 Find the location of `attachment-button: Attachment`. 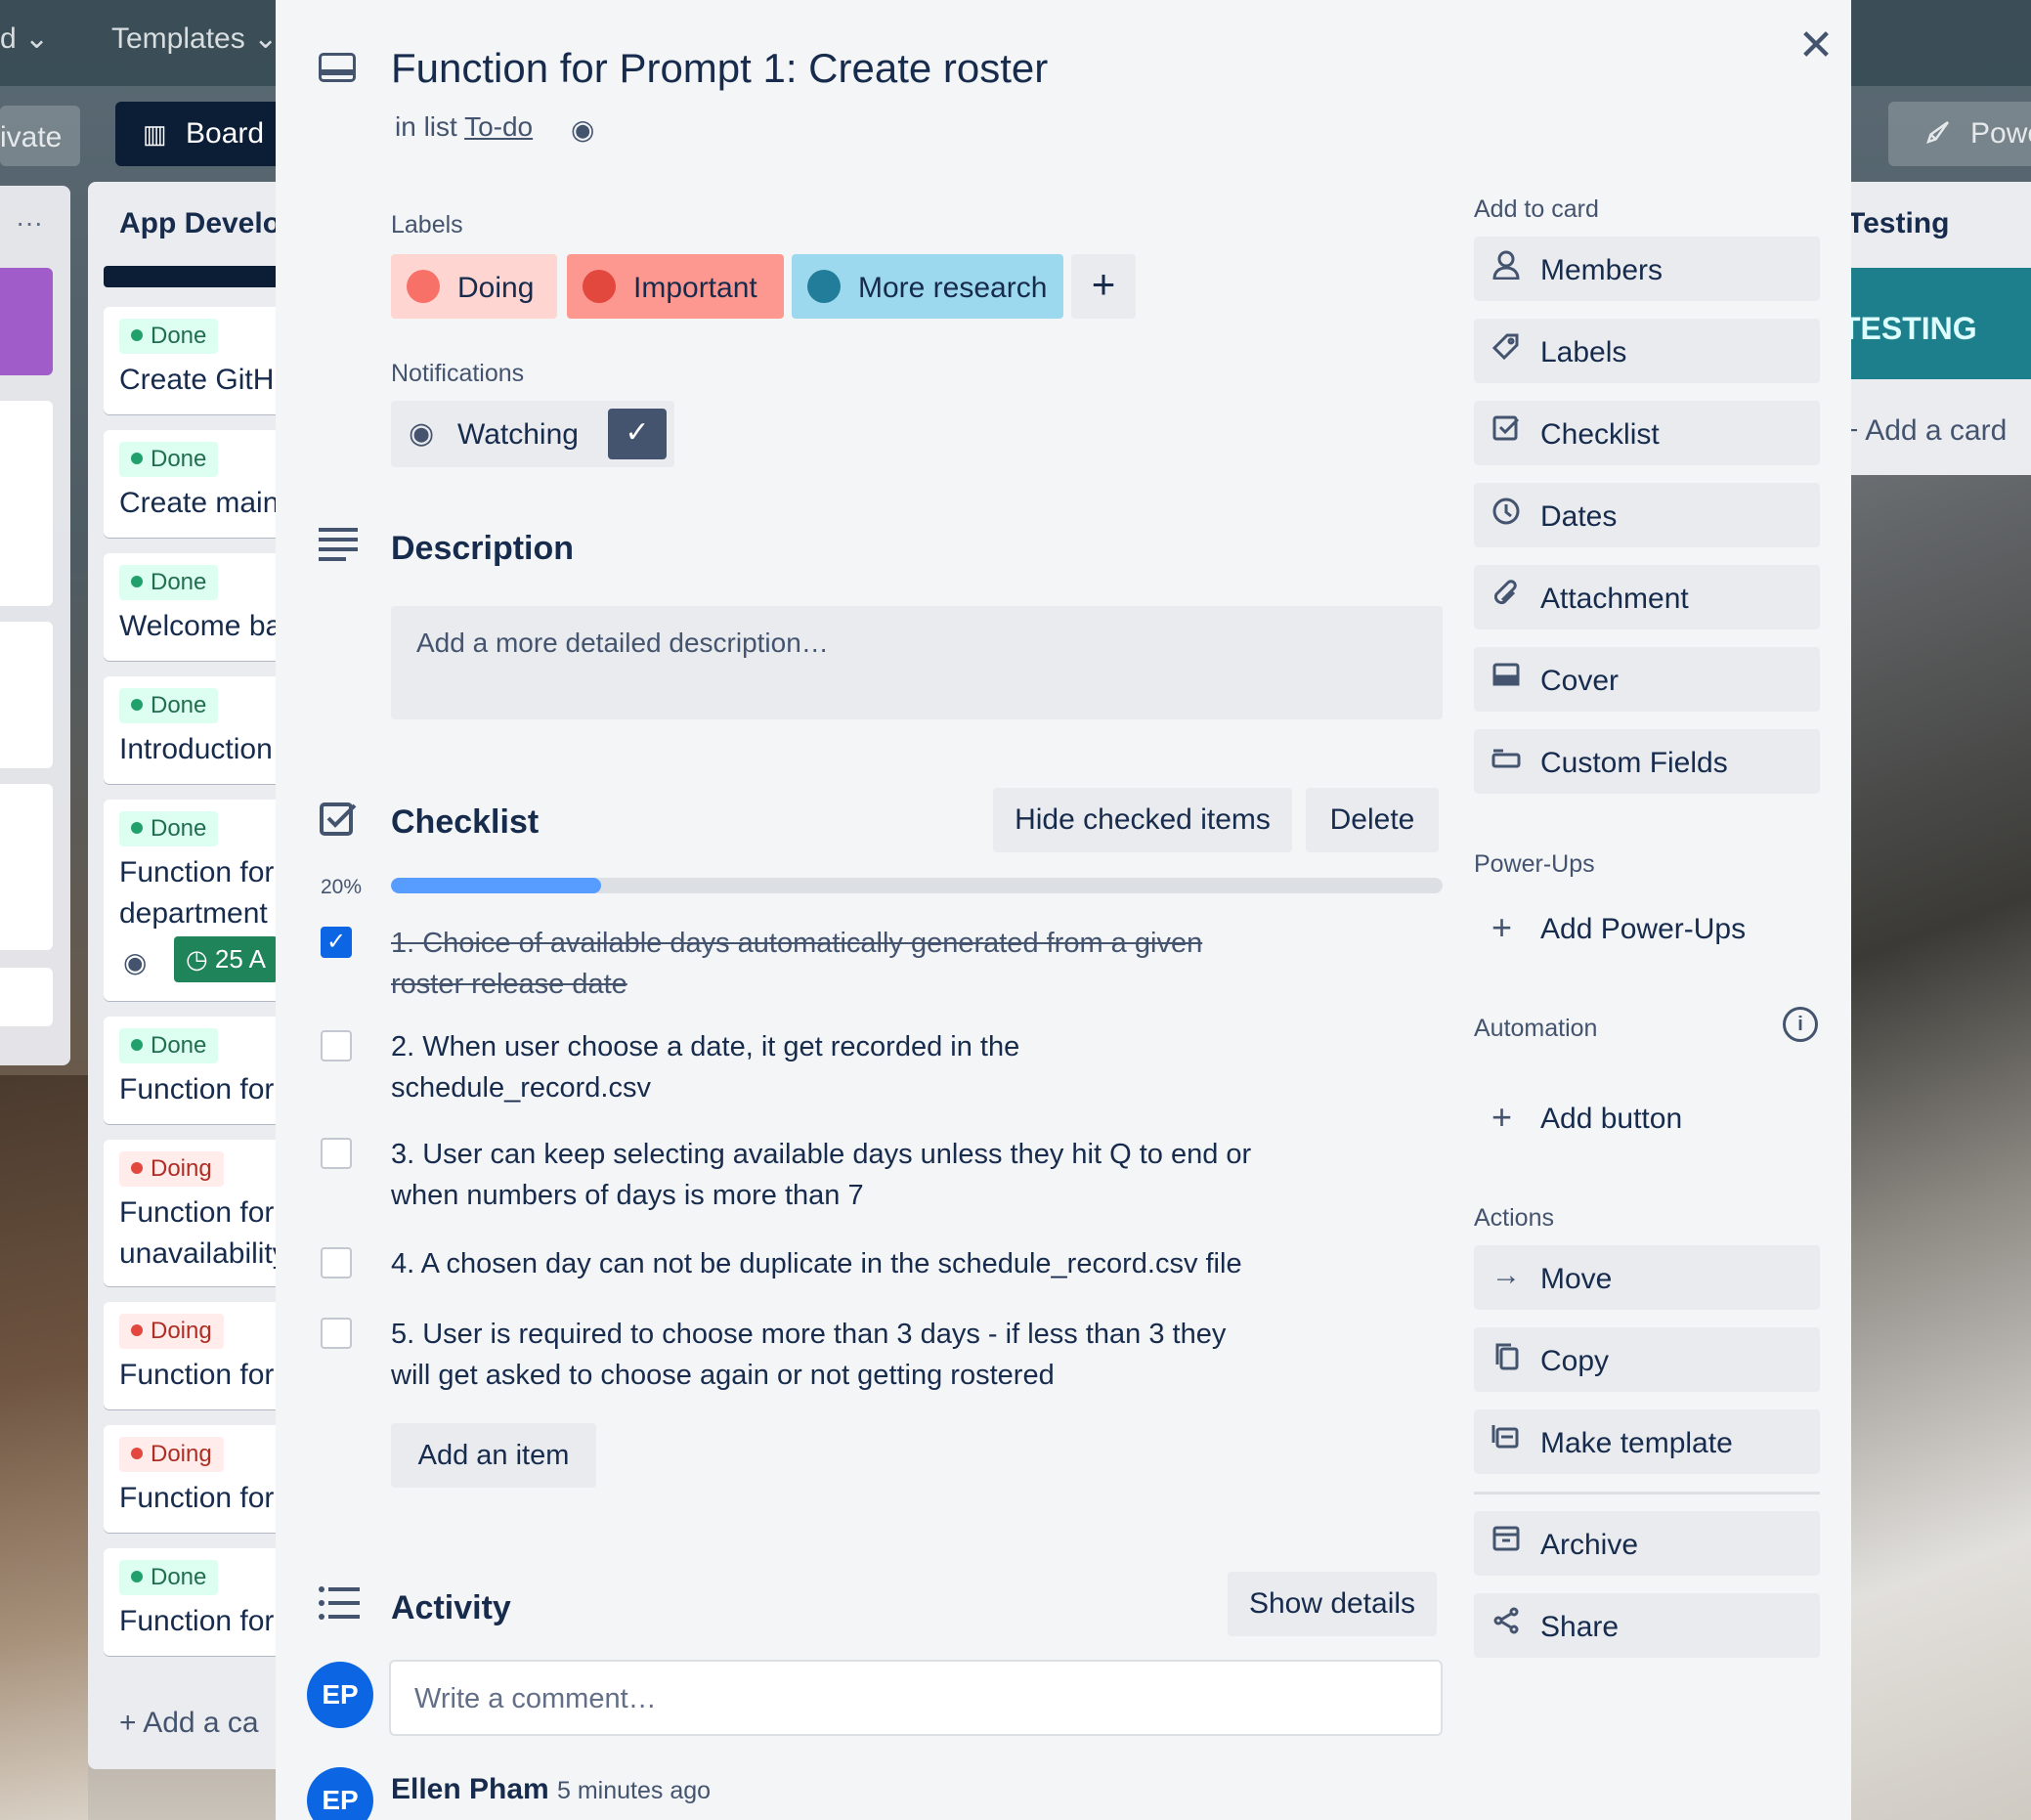

attachment-button: Attachment is located at coordinates (1647, 597).